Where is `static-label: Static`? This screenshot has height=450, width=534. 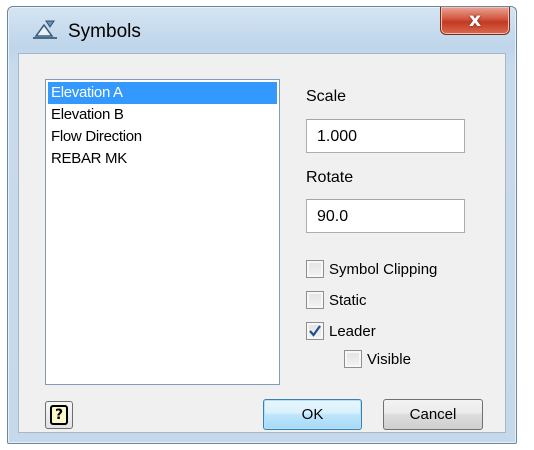
static-label: Static is located at coordinates (348, 300).